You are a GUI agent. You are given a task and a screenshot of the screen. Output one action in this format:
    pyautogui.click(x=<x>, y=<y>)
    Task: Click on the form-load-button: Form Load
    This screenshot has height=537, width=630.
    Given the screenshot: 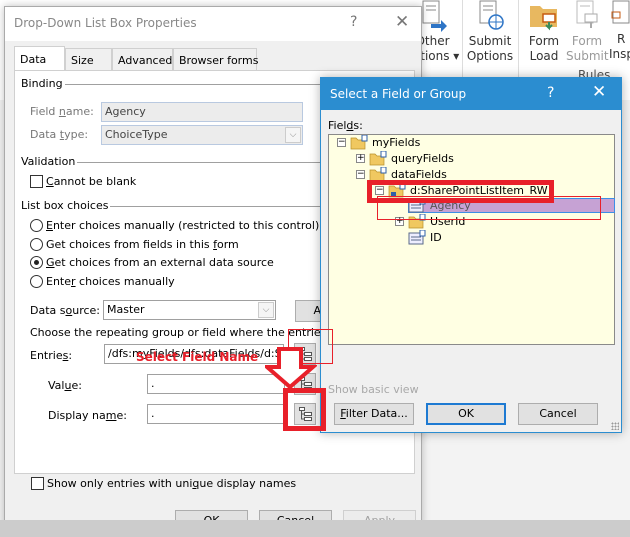 What is the action you would take?
    pyautogui.click(x=544, y=32)
    